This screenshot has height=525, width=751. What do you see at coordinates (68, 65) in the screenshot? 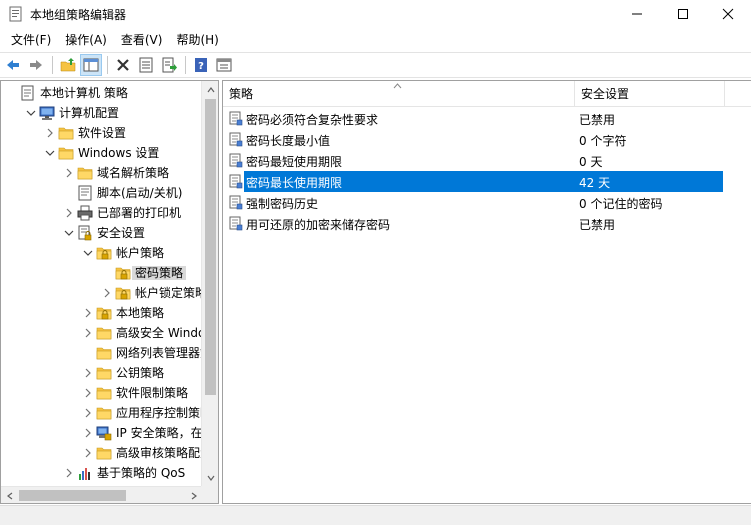
I see `up-one-level-button` at bounding box center [68, 65].